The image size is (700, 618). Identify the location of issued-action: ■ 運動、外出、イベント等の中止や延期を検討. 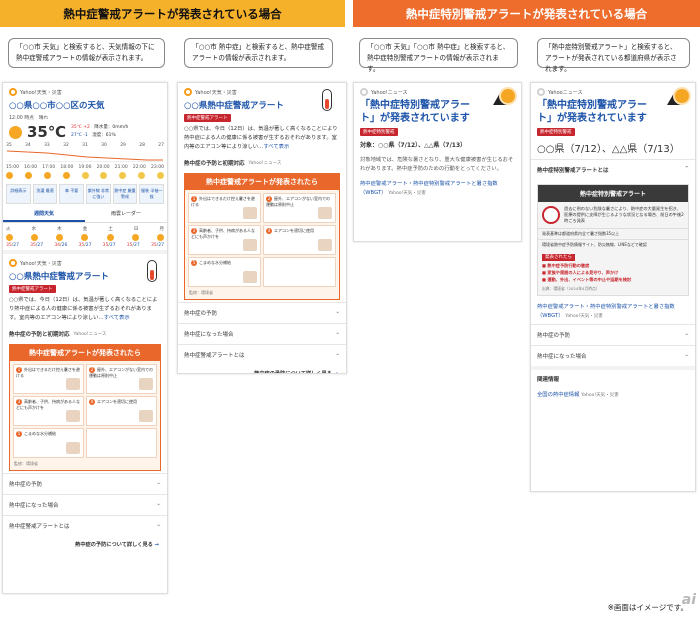
(613, 279).